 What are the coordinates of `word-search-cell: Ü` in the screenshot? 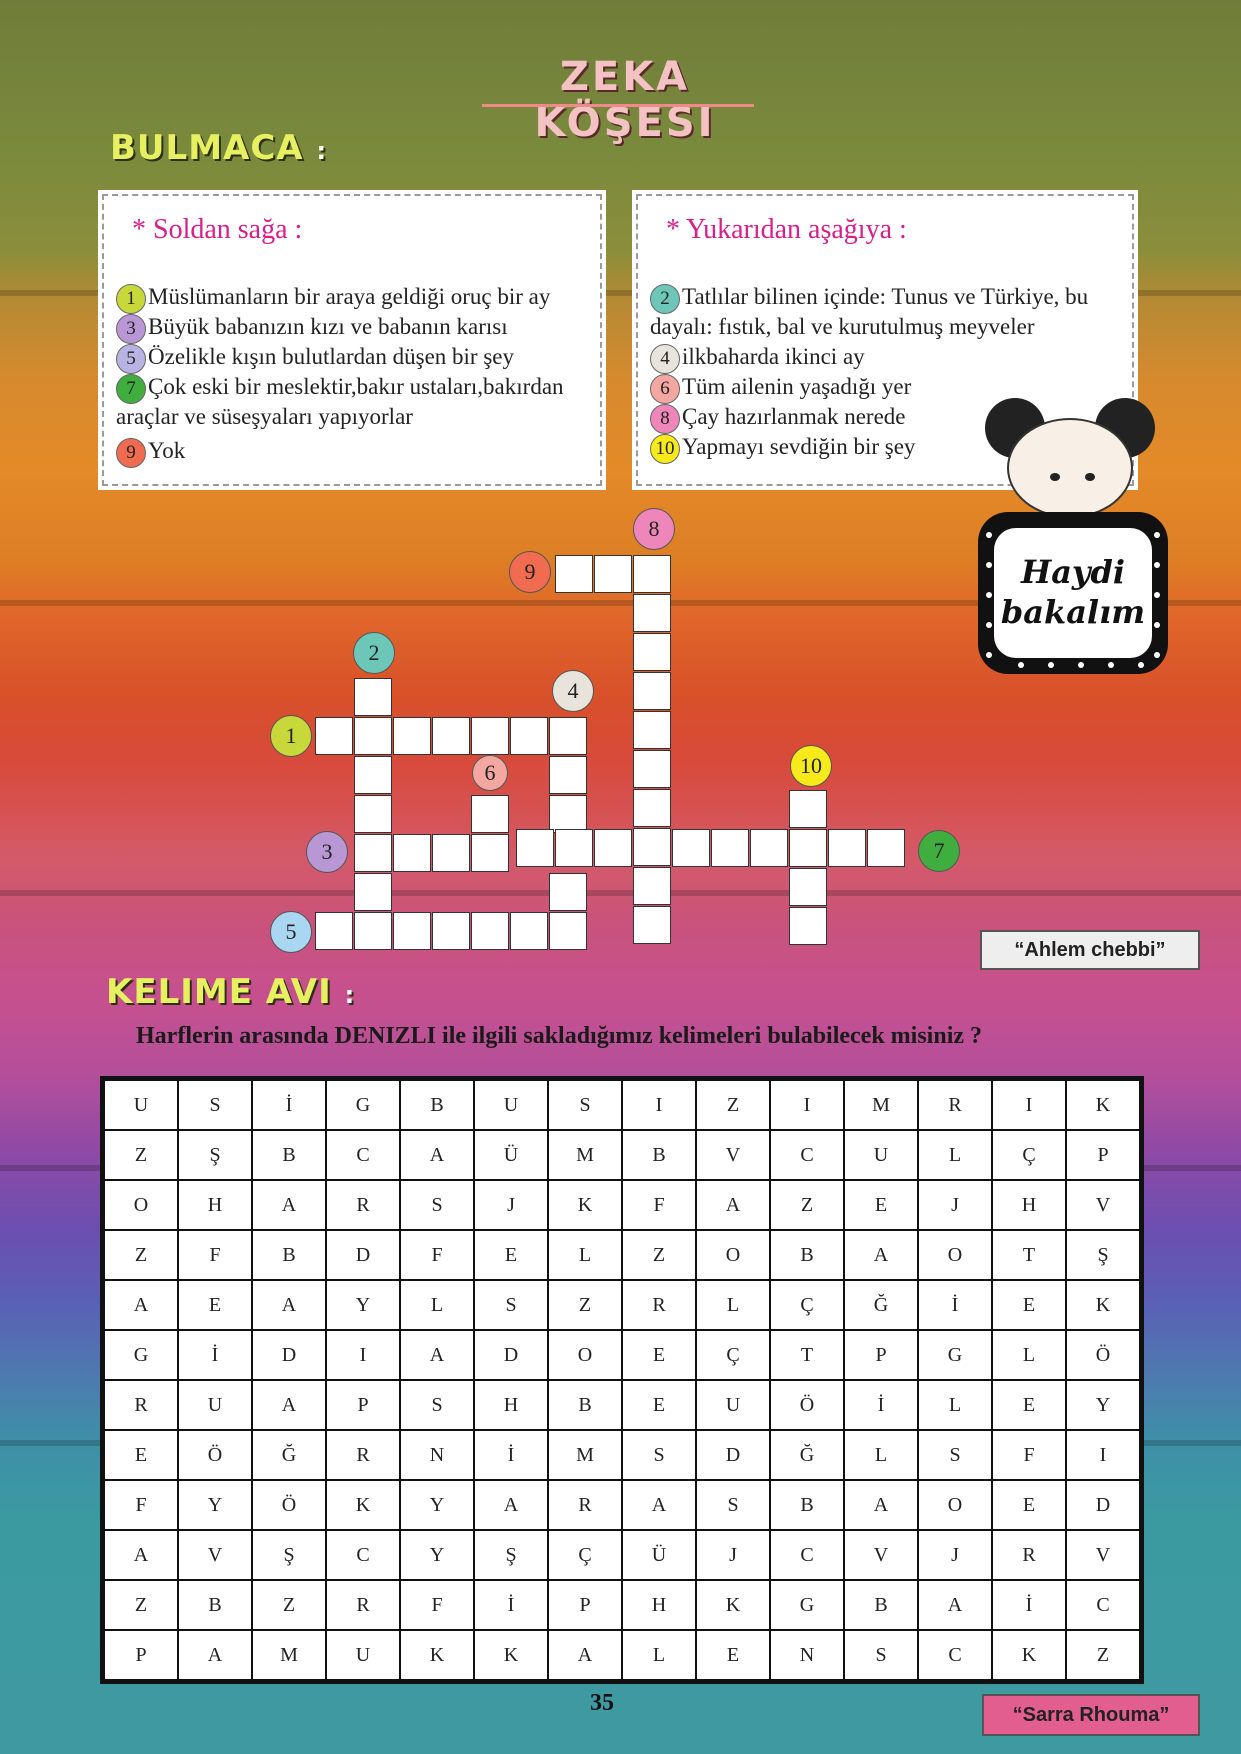 It's located at (659, 1555).